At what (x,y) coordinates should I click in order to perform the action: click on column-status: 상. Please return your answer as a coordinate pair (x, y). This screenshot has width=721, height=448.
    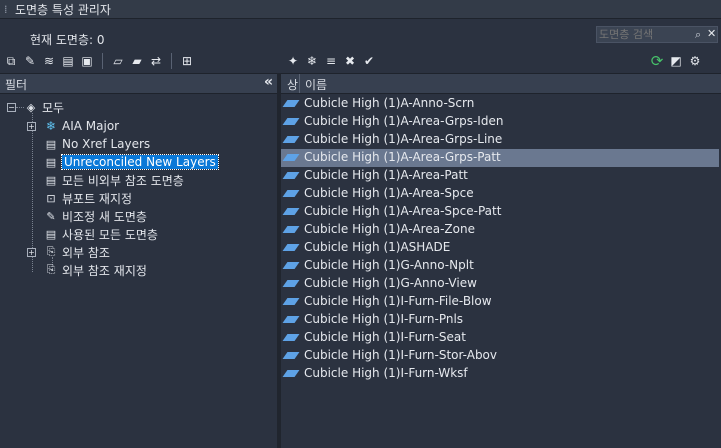
    Looking at the image, I should click on (292, 84).